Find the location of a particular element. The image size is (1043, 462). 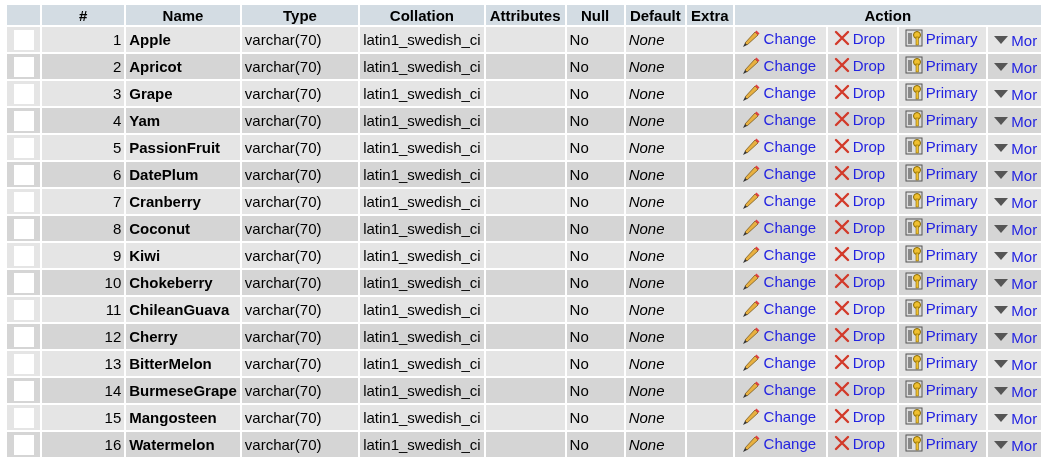

table-cell: Chokeberry is located at coordinates (183, 282).